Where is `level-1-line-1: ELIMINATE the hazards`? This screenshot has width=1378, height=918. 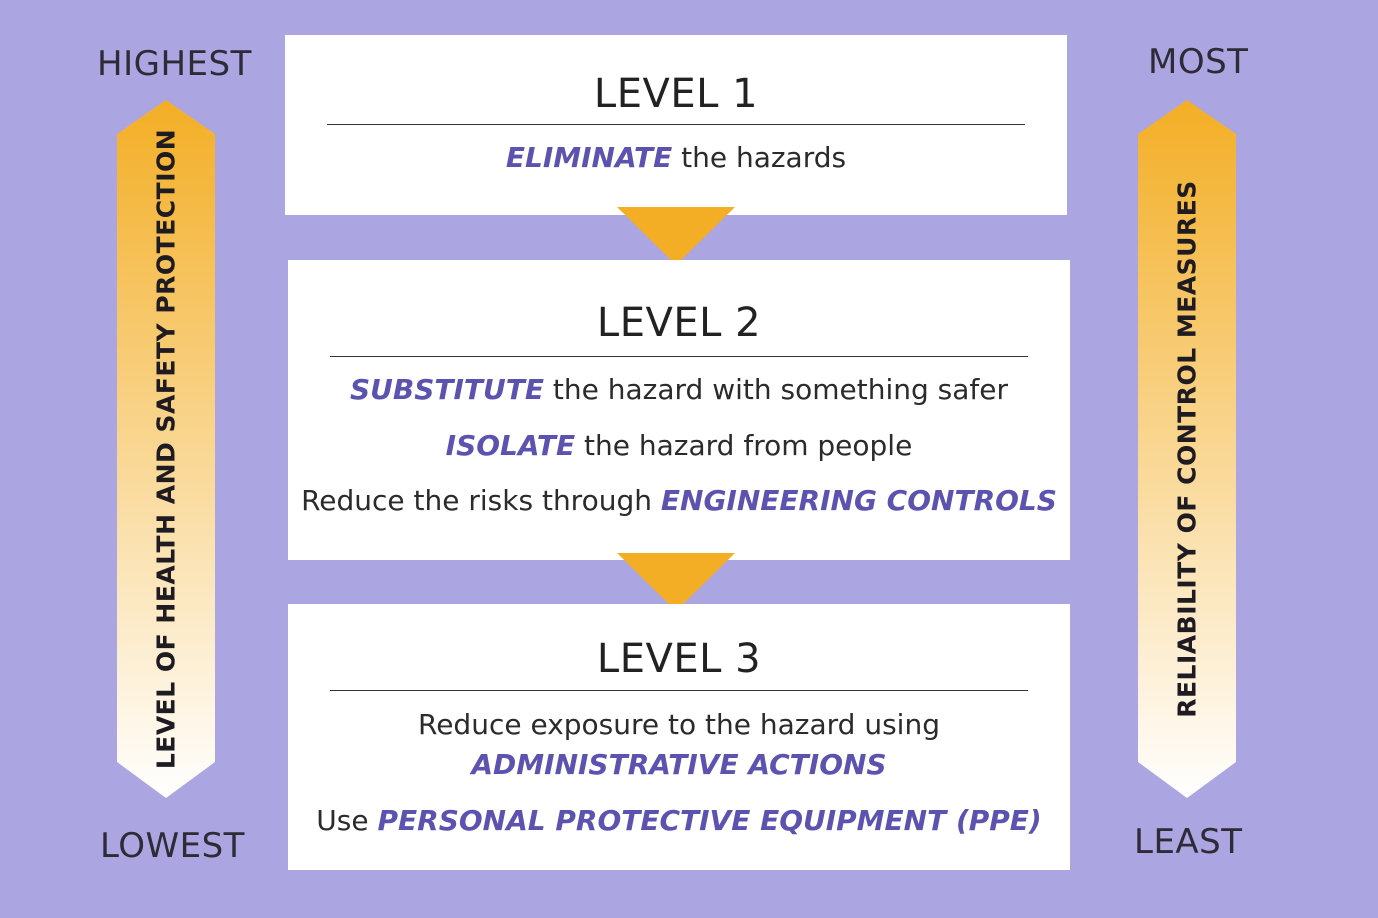 level-1-line-1: ELIMINATE the hazards is located at coordinates (676, 157).